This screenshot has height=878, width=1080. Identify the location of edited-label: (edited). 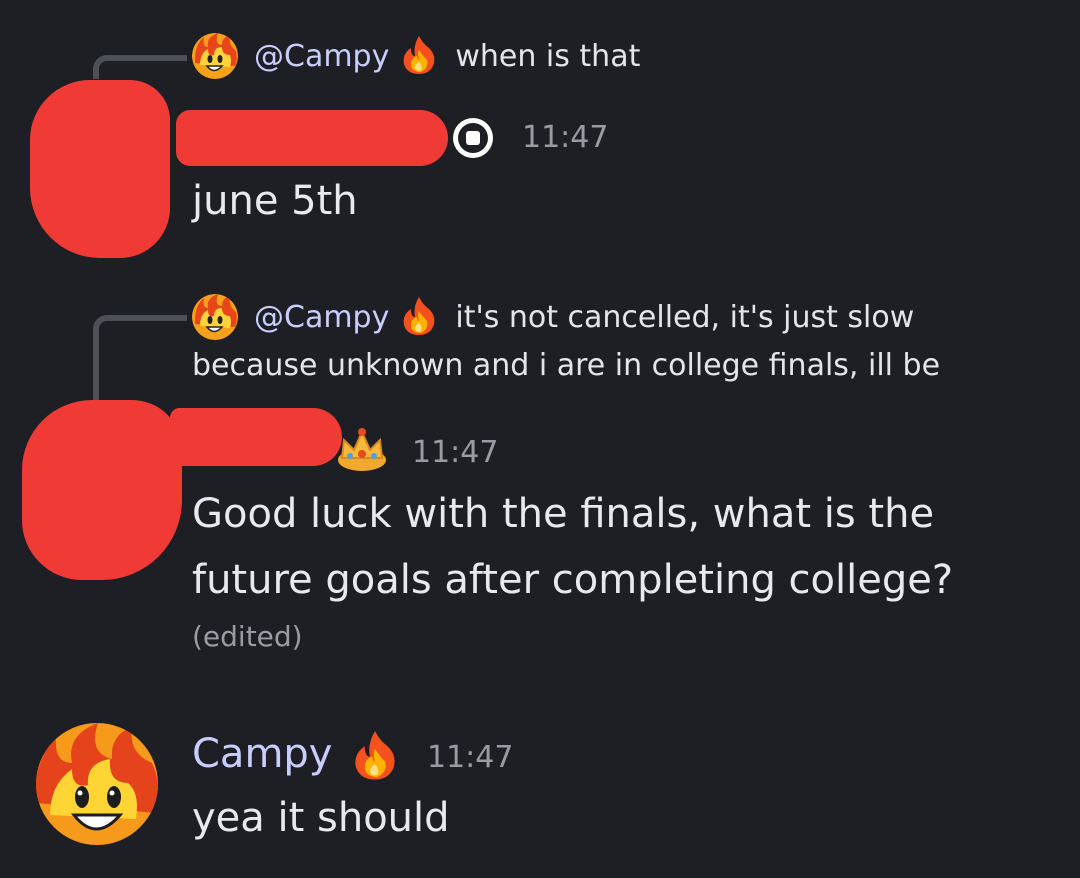
(247, 636).